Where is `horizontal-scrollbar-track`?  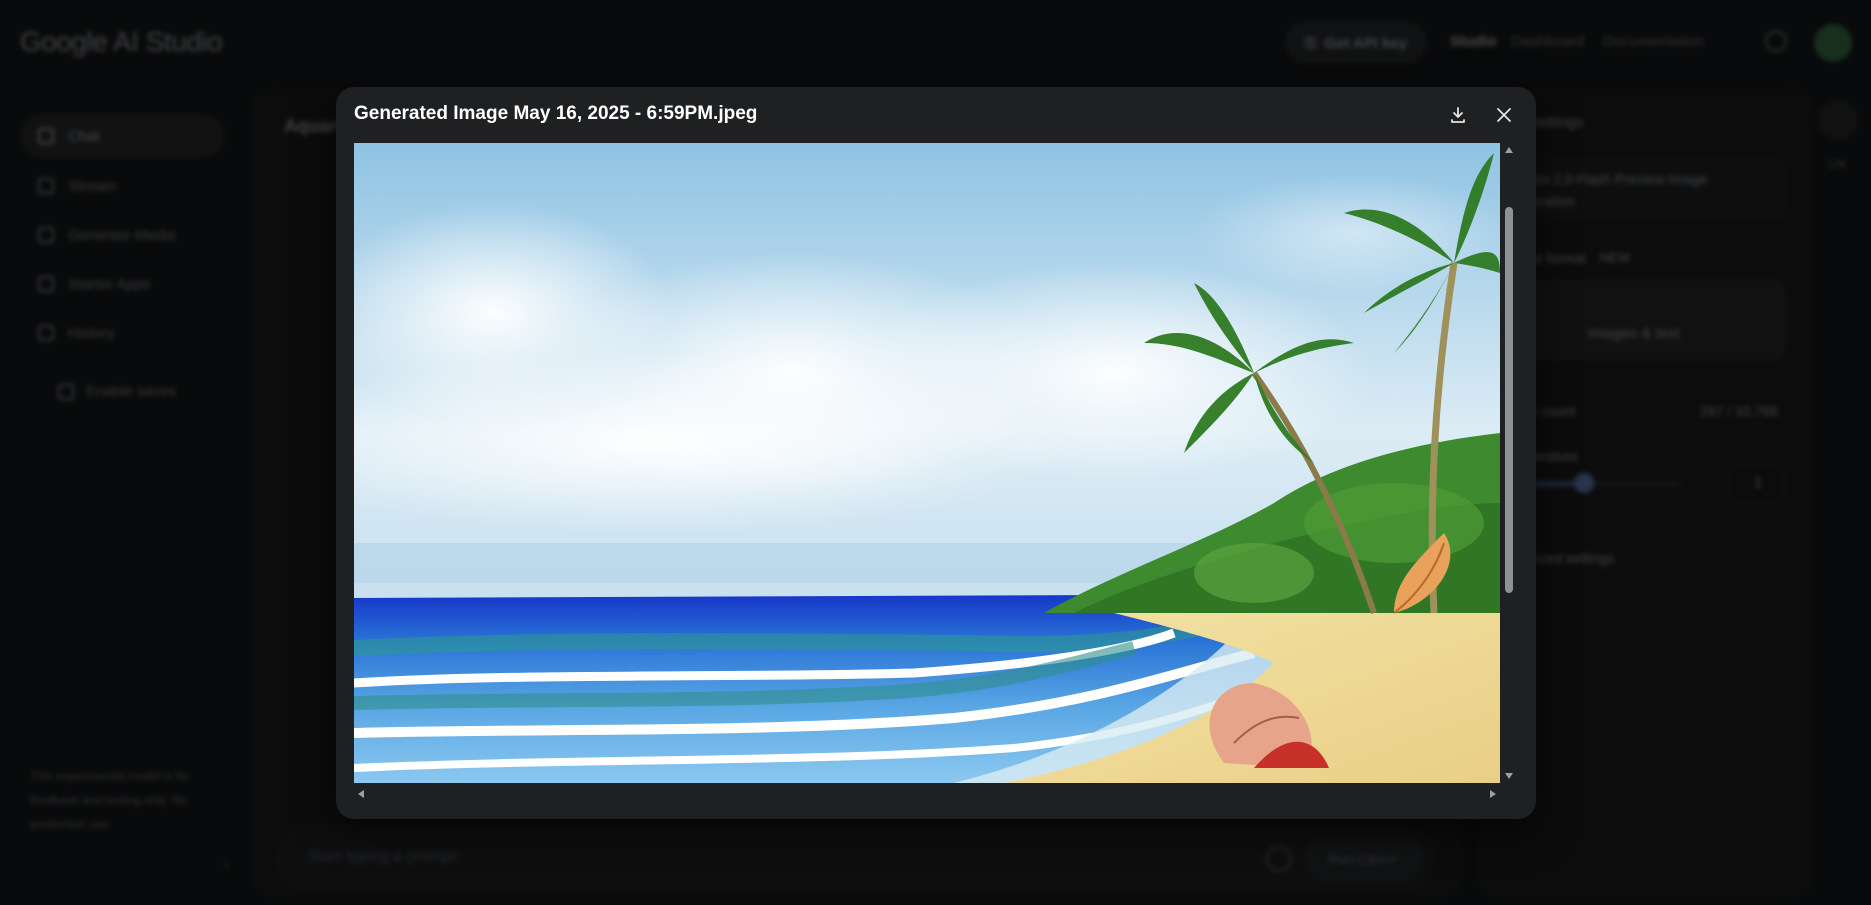
horizontal-scrollbar-track is located at coordinates (927, 794).